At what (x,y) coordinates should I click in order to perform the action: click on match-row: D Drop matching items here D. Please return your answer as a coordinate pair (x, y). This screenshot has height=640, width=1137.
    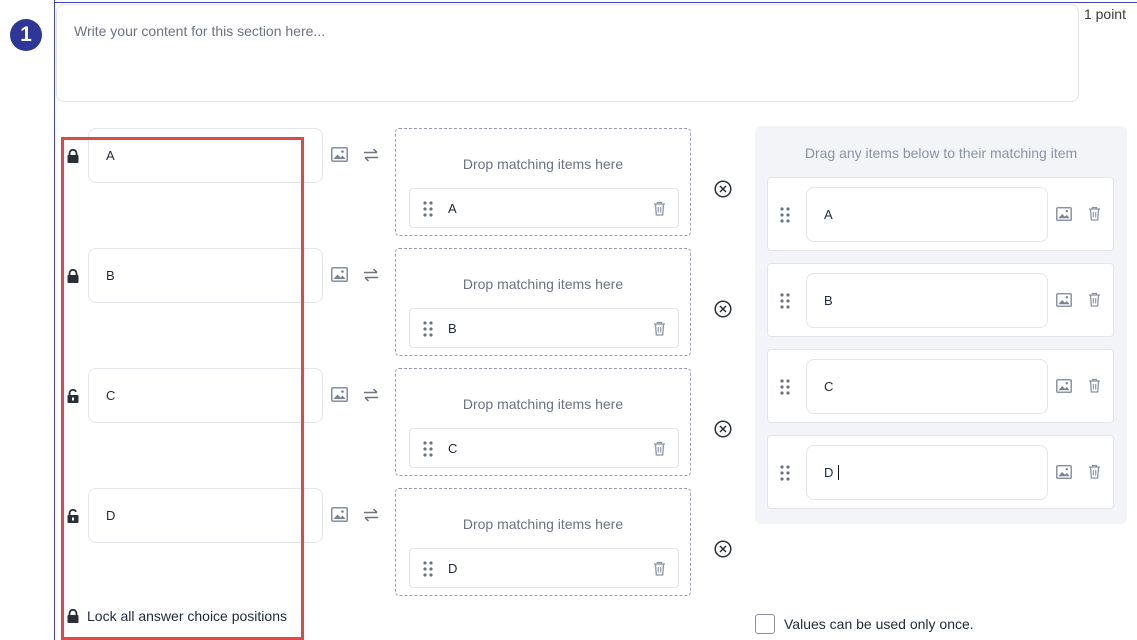
    Looking at the image, I should click on (380, 543).